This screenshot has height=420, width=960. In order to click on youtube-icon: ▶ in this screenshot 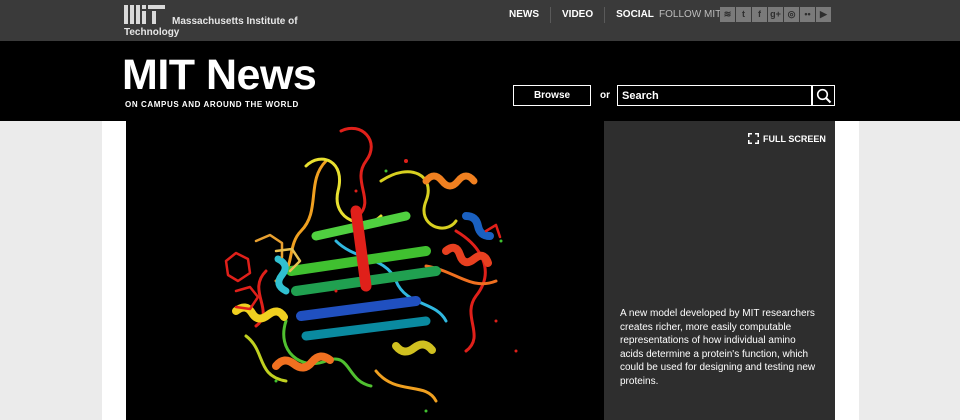, I will do `click(823, 14)`.